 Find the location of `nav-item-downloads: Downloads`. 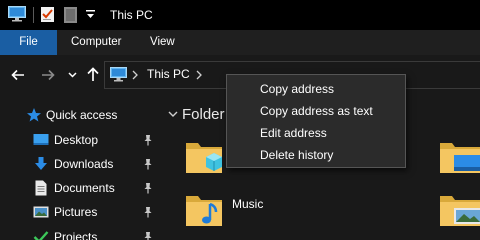

nav-item-downloads: Downloads is located at coordinates (80, 164).